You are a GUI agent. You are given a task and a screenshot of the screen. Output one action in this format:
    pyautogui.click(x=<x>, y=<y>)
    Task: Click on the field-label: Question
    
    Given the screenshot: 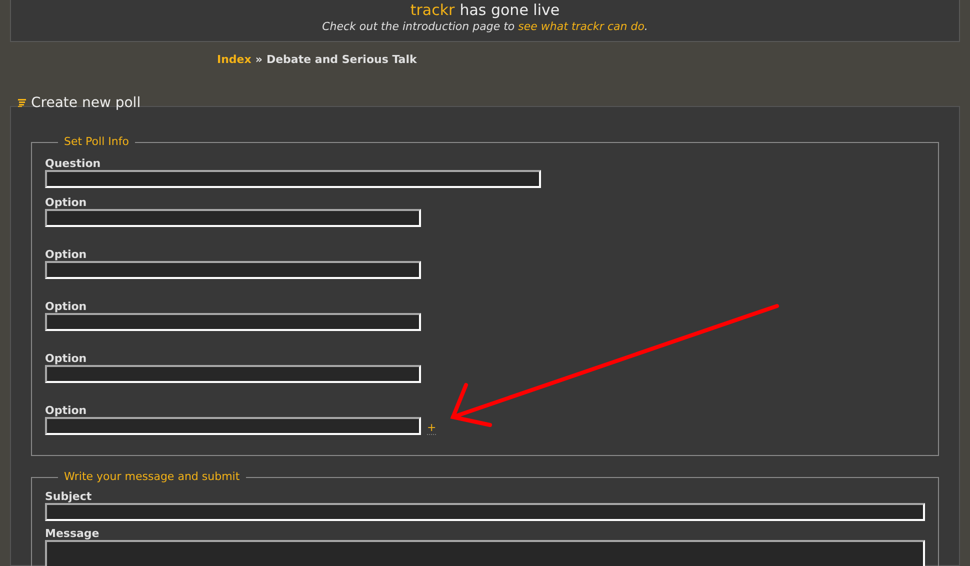 What is the action you would take?
    pyautogui.click(x=73, y=163)
    